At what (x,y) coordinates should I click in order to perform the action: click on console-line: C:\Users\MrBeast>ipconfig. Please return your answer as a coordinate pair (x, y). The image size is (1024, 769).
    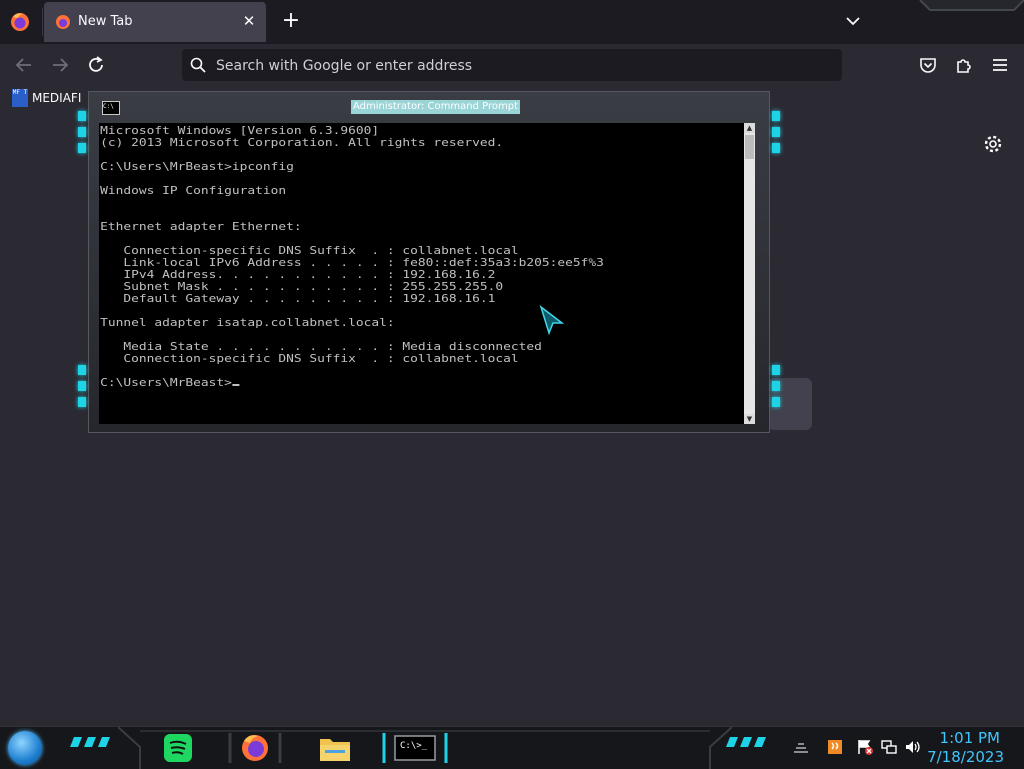
    Looking at the image, I should click on (197, 166).